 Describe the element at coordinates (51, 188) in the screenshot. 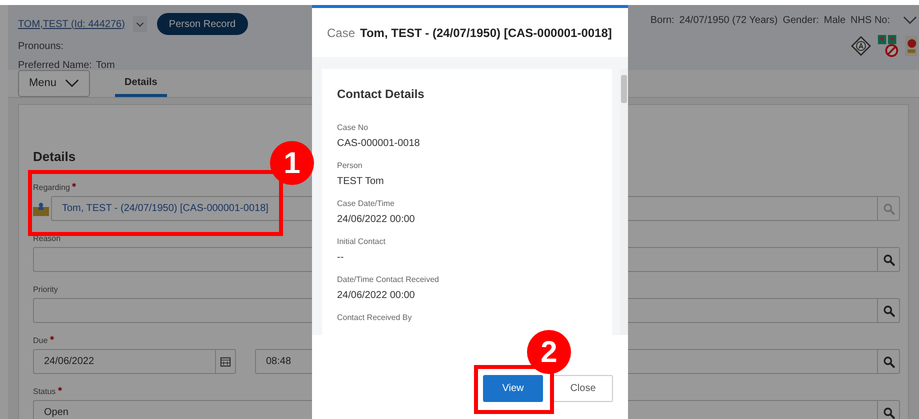

I see `field-label: Regarding` at that location.